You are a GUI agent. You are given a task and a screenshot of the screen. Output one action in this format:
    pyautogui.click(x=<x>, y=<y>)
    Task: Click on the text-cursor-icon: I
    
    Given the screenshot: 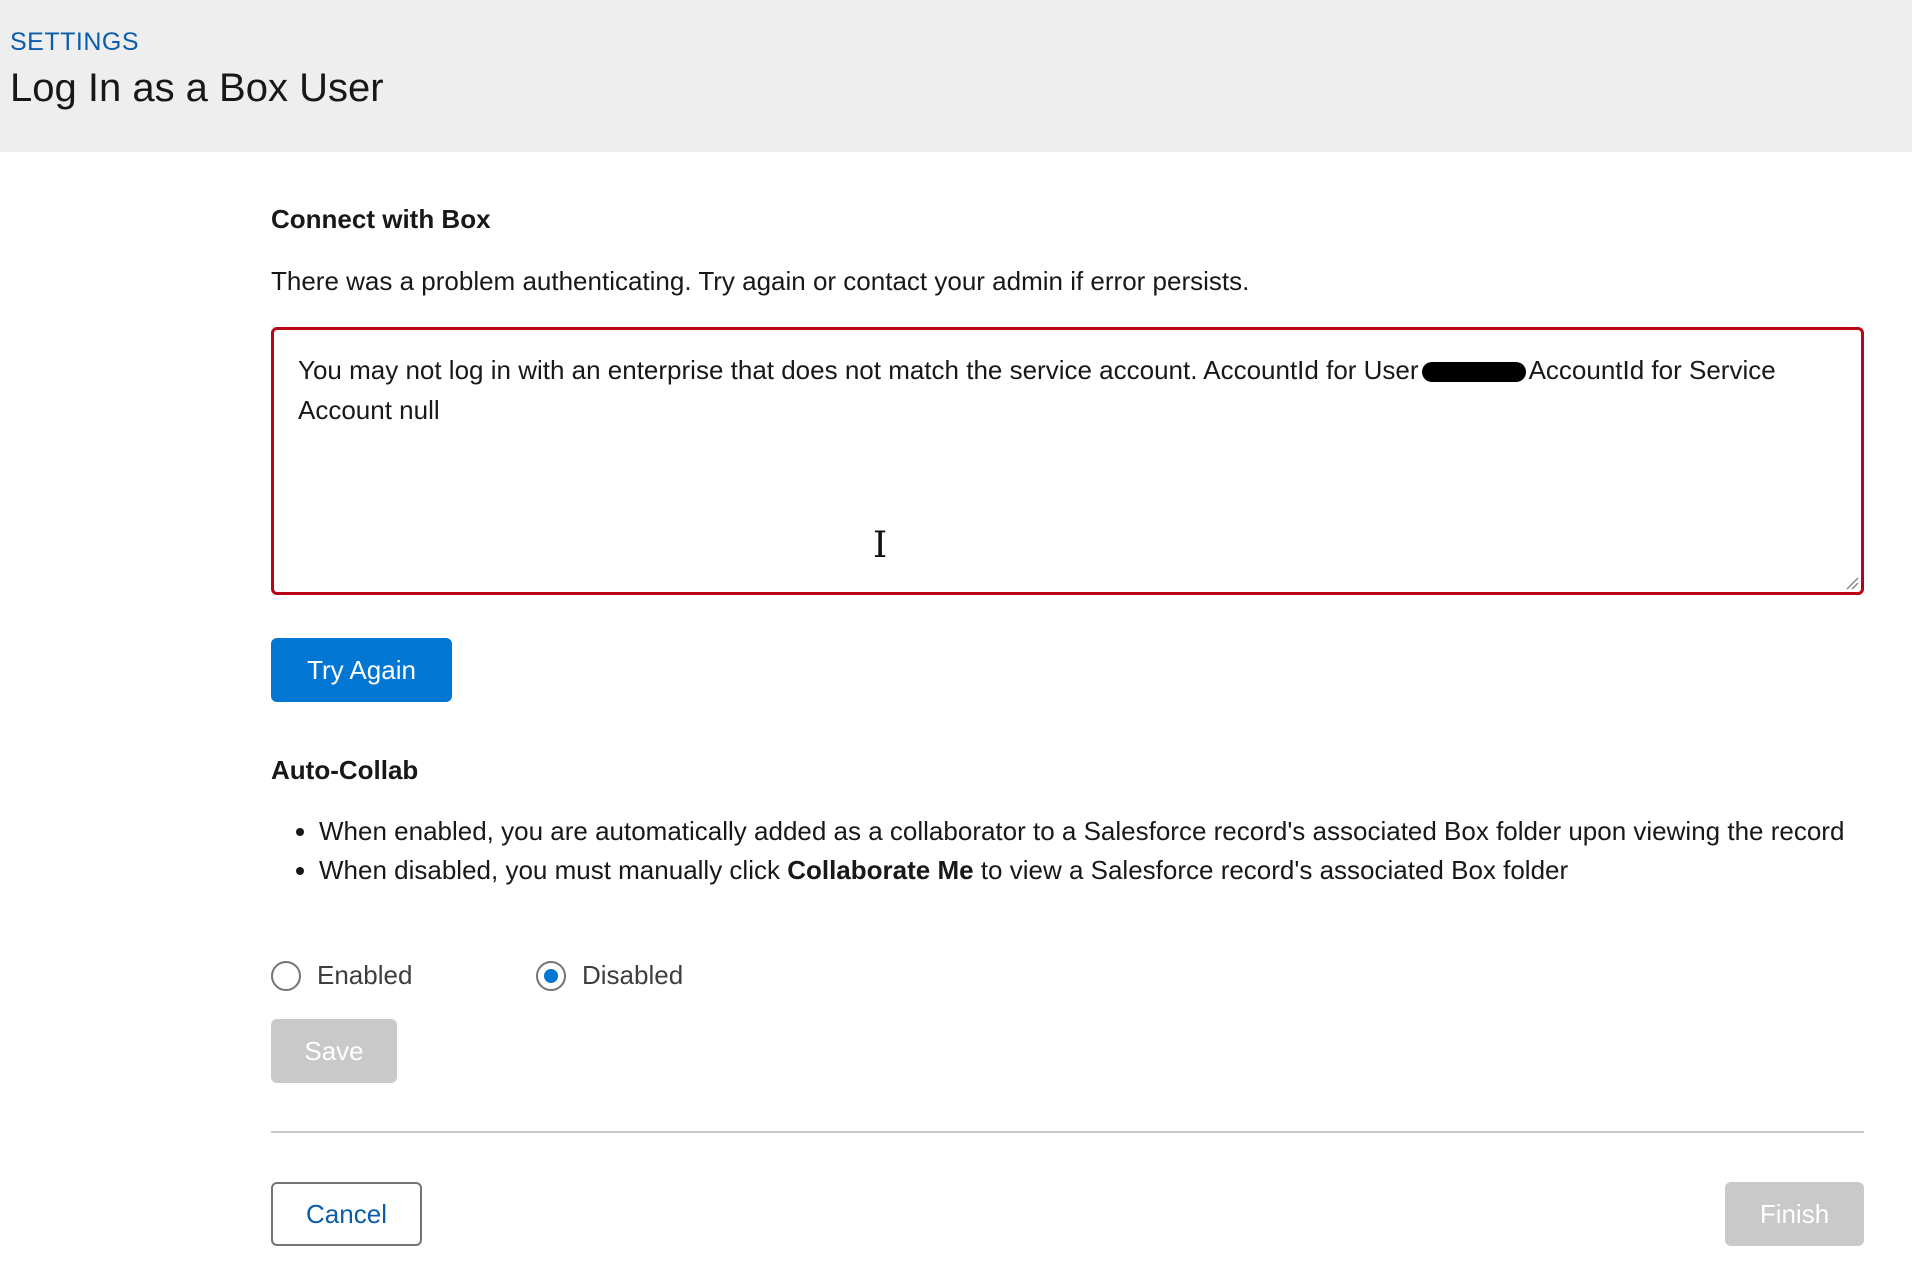 What is the action you would take?
    pyautogui.click(x=880, y=545)
    